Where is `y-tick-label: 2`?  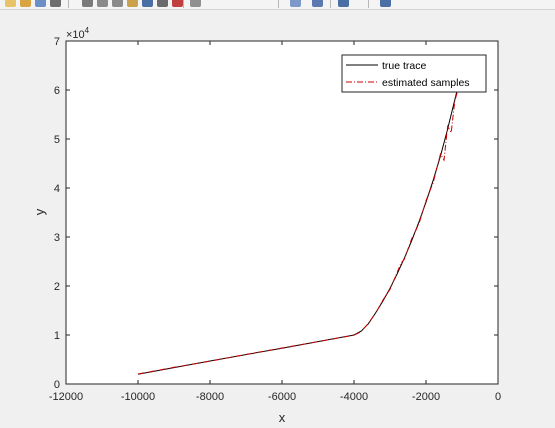
y-tick-label: 2 is located at coordinates (57, 287).